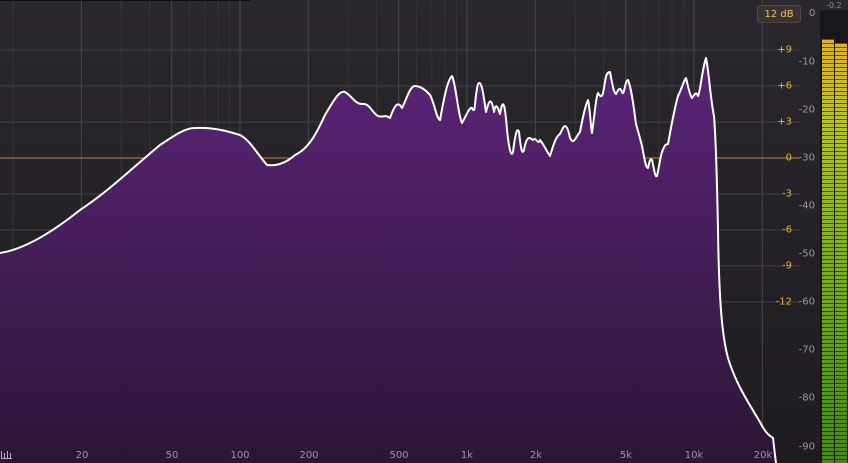 This screenshot has width=848, height=463. What do you see at coordinates (763, 455) in the screenshot?
I see `freq-label: 20k` at bounding box center [763, 455].